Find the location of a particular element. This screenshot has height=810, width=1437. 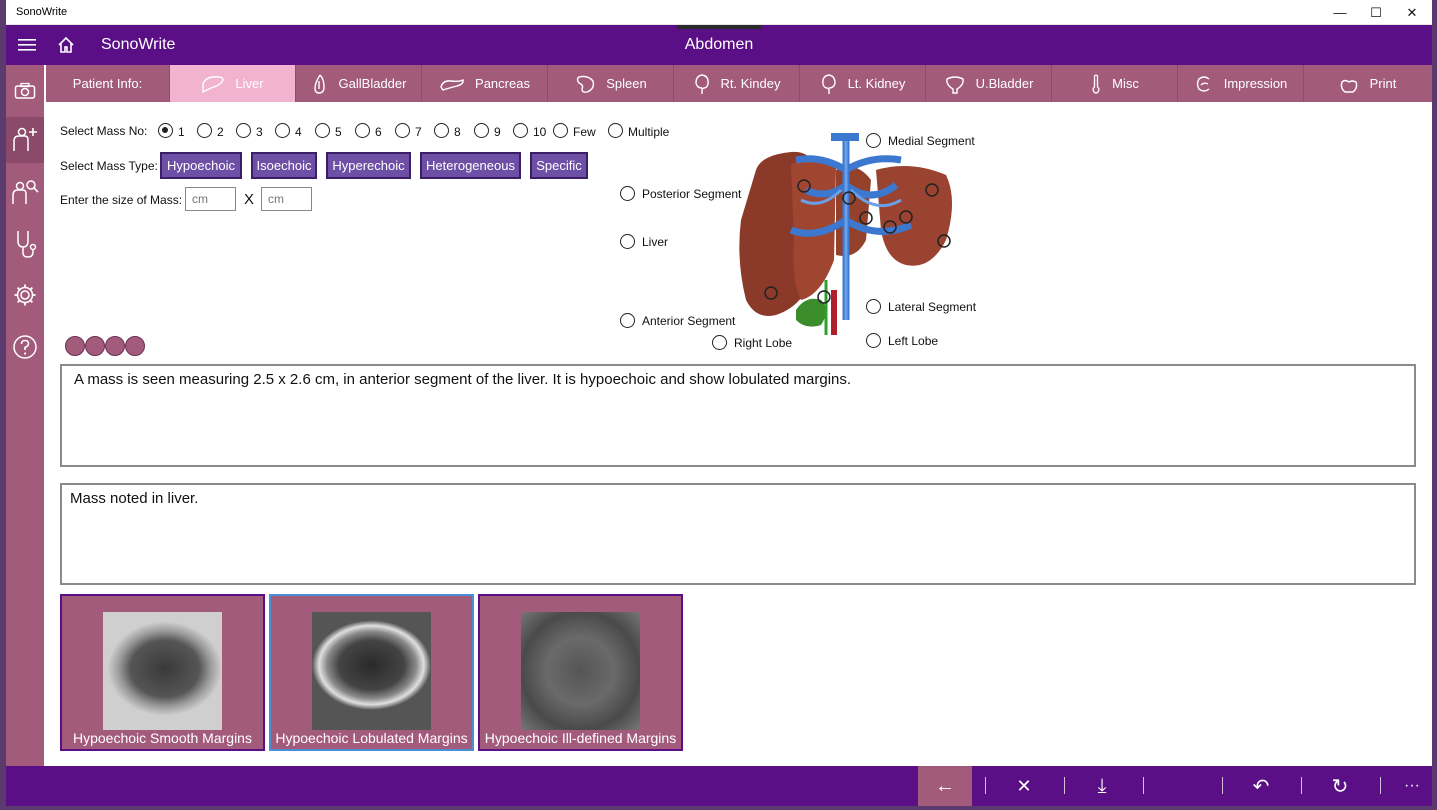

mass-size-label: Enter the size of Mass: is located at coordinates (121, 200).